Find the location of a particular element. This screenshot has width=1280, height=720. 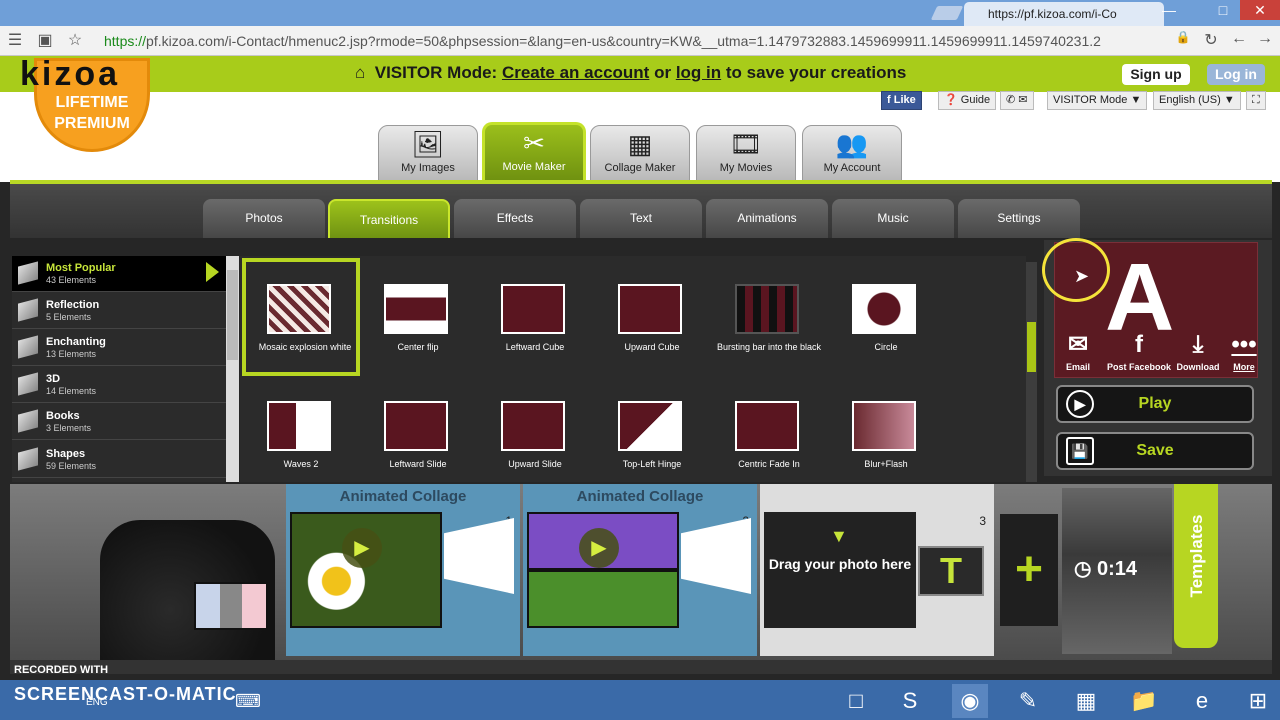

transition-label: Leftward Slide is located at coordinates (418, 464).